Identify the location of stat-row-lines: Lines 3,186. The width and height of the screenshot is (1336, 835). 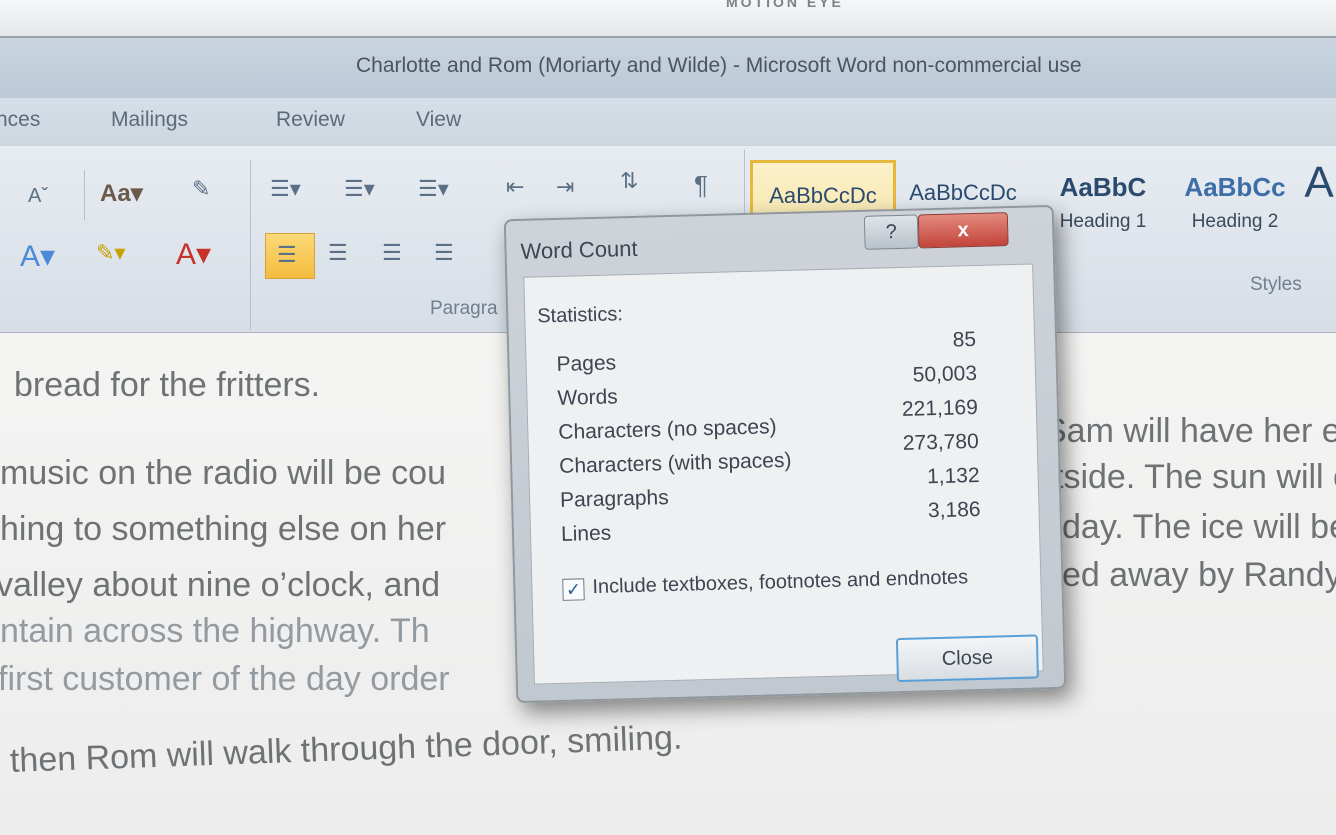
(791, 525).